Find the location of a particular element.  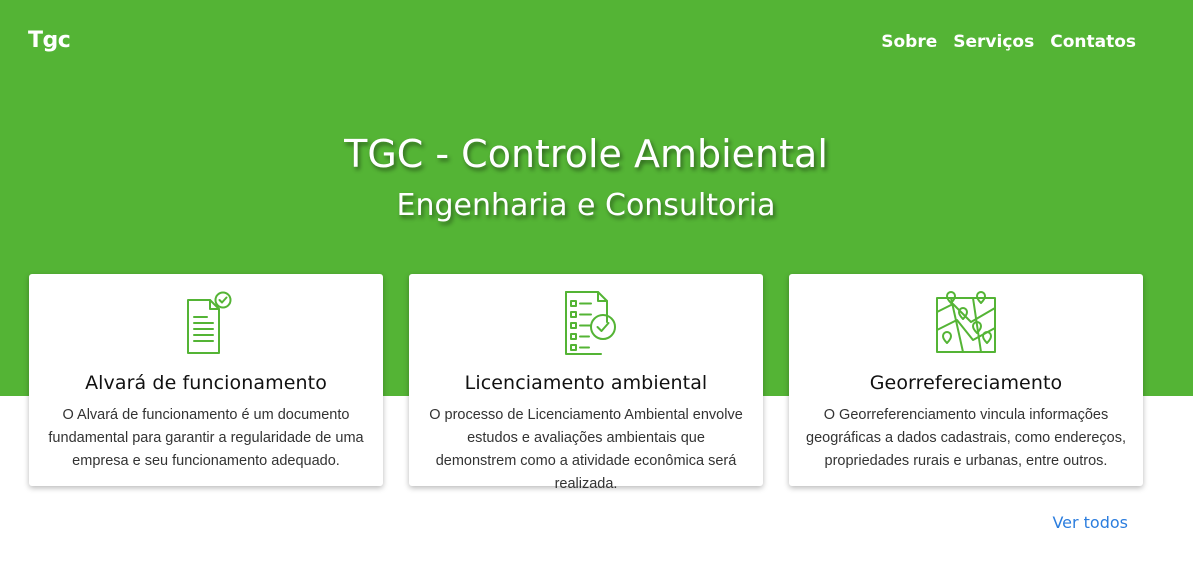

card-title: Licenciamento ambiental is located at coordinates (586, 383).